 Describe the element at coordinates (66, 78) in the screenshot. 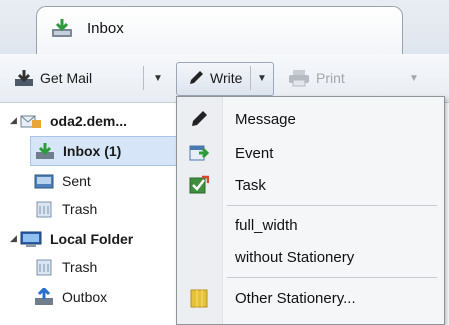

I see `get-mail-label: Get Mail` at that location.